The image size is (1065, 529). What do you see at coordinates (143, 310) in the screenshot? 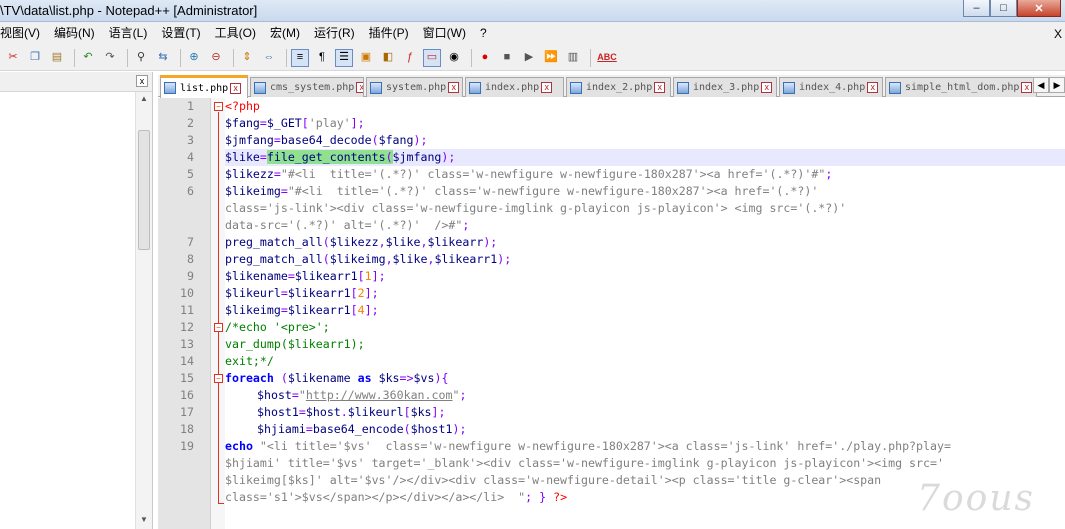
I see `vertical-scrollbar: ▲ ▼` at bounding box center [143, 310].